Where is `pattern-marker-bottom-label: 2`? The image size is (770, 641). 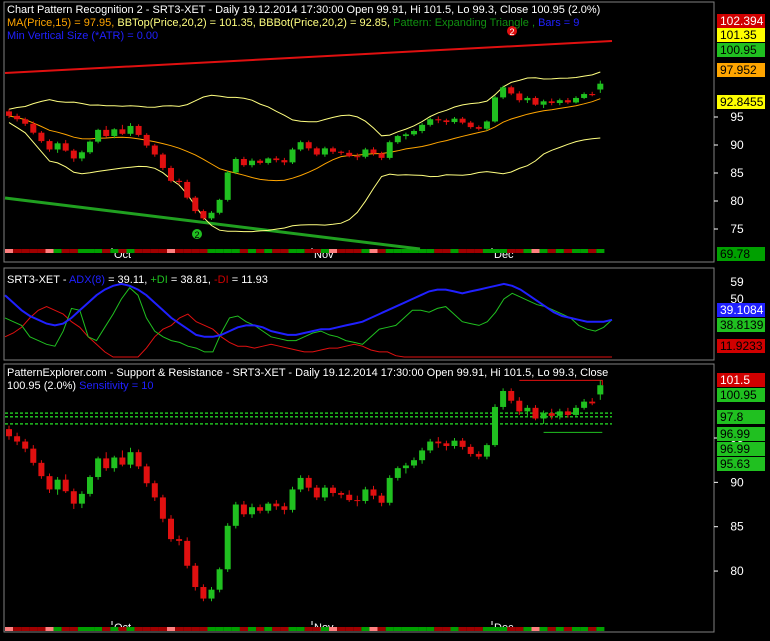 pattern-marker-bottom-label: 2 is located at coordinates (196, 235).